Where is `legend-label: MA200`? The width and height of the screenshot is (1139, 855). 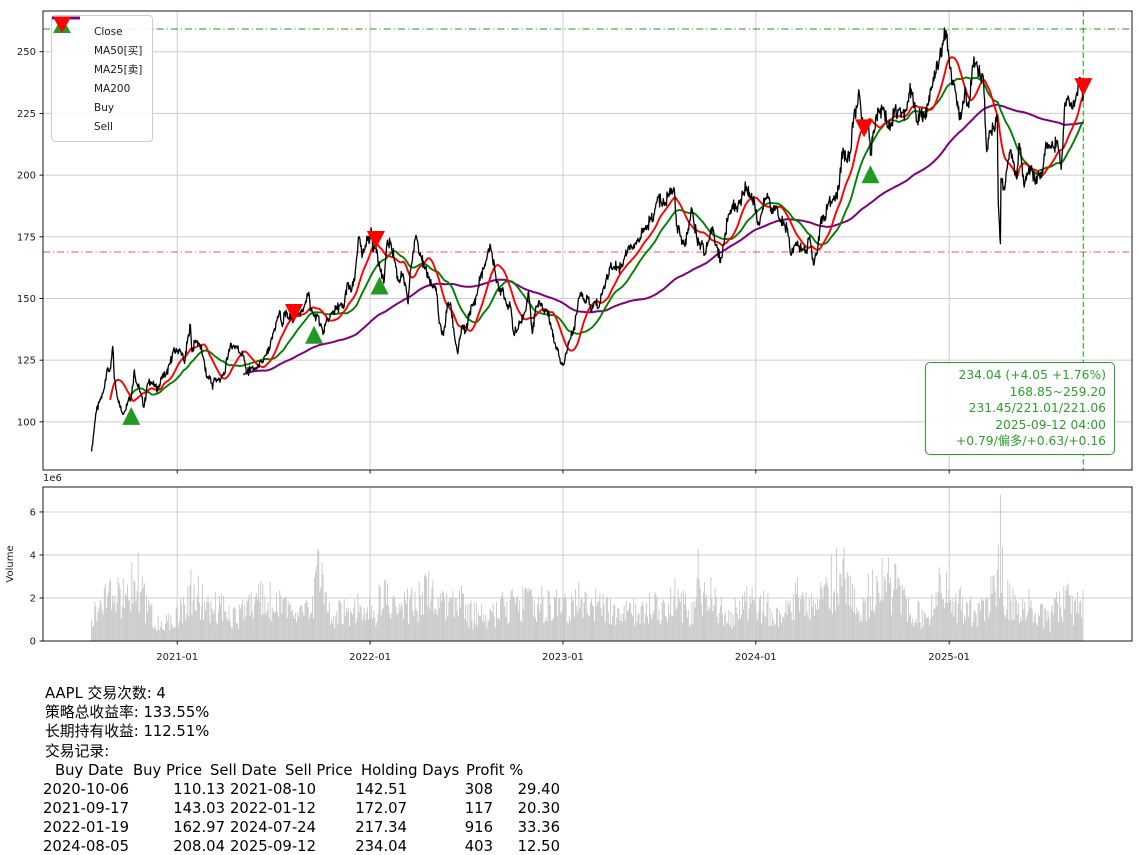
legend-label: MA200 is located at coordinates (112, 88).